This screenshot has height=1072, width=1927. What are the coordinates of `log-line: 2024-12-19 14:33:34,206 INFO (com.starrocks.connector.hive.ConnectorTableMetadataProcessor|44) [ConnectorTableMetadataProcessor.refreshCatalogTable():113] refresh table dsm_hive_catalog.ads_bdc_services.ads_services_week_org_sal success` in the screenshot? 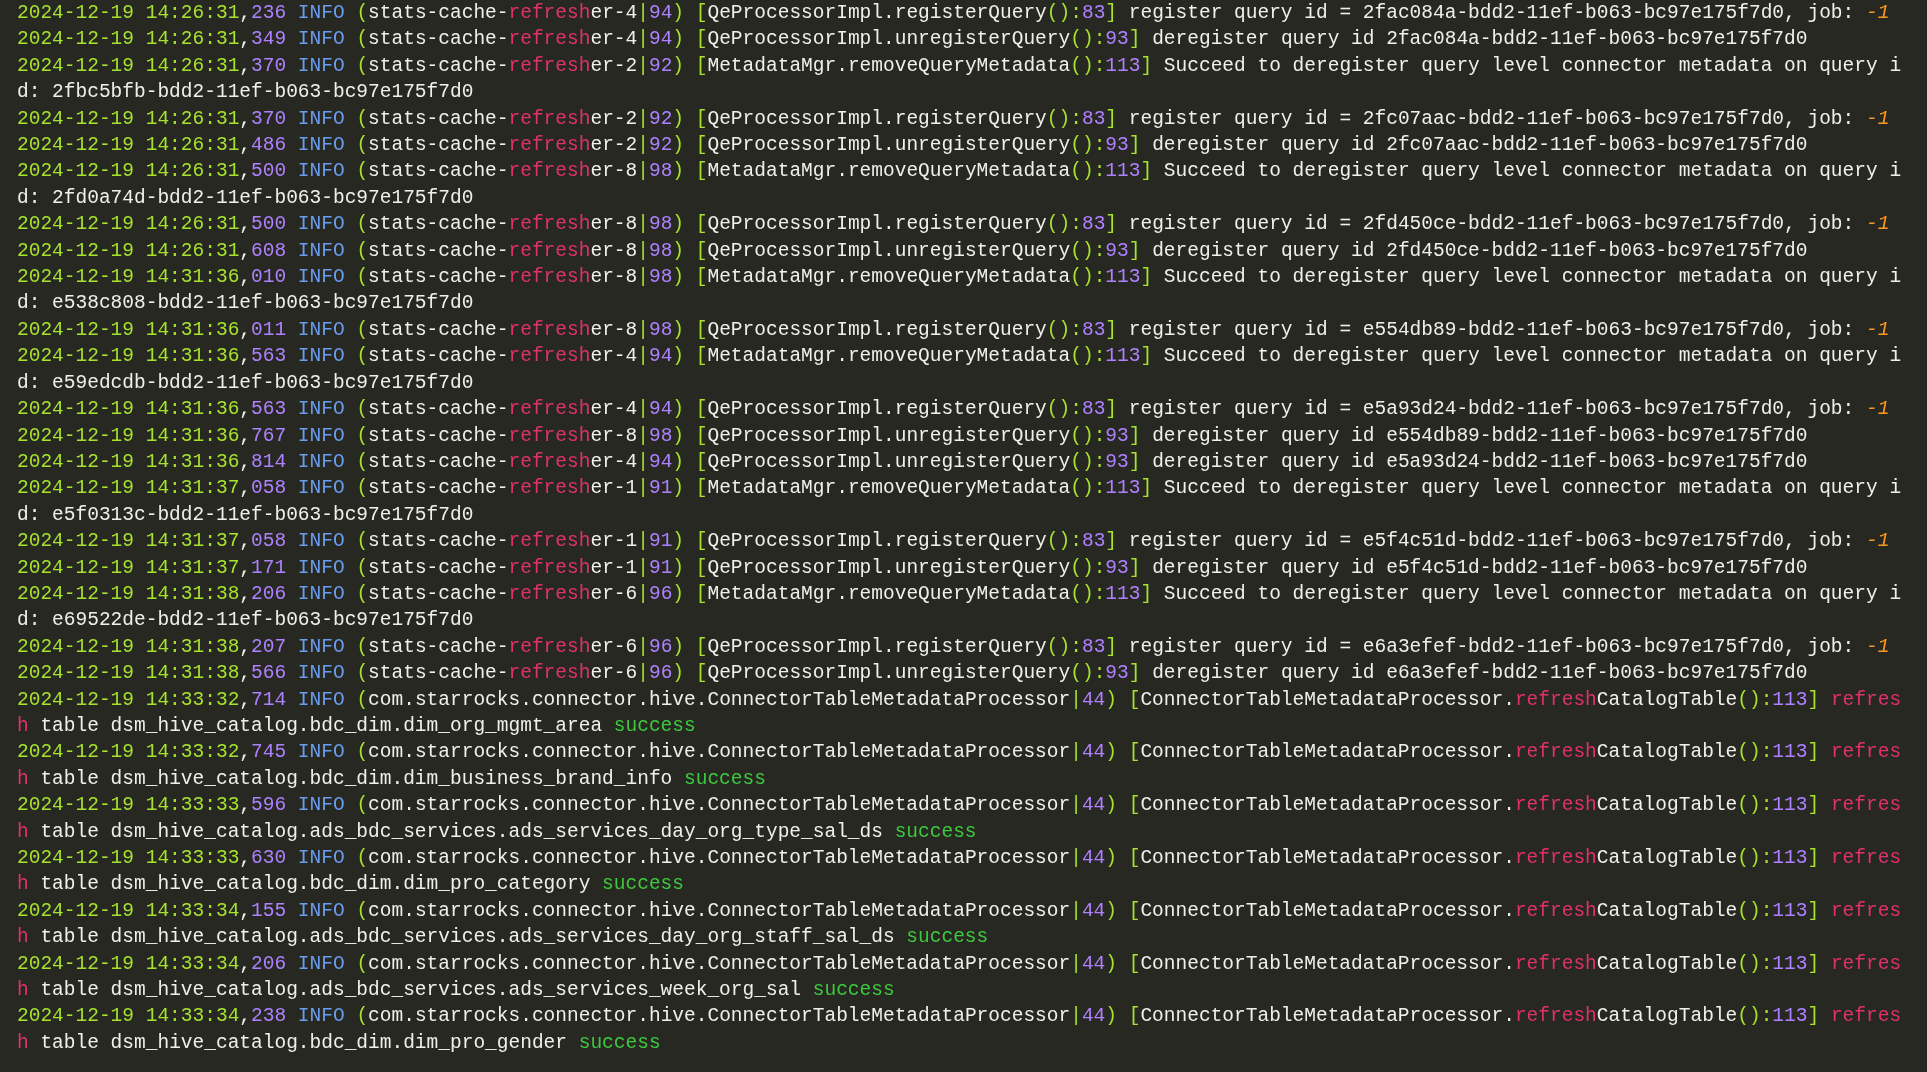 It's located at (960, 977).